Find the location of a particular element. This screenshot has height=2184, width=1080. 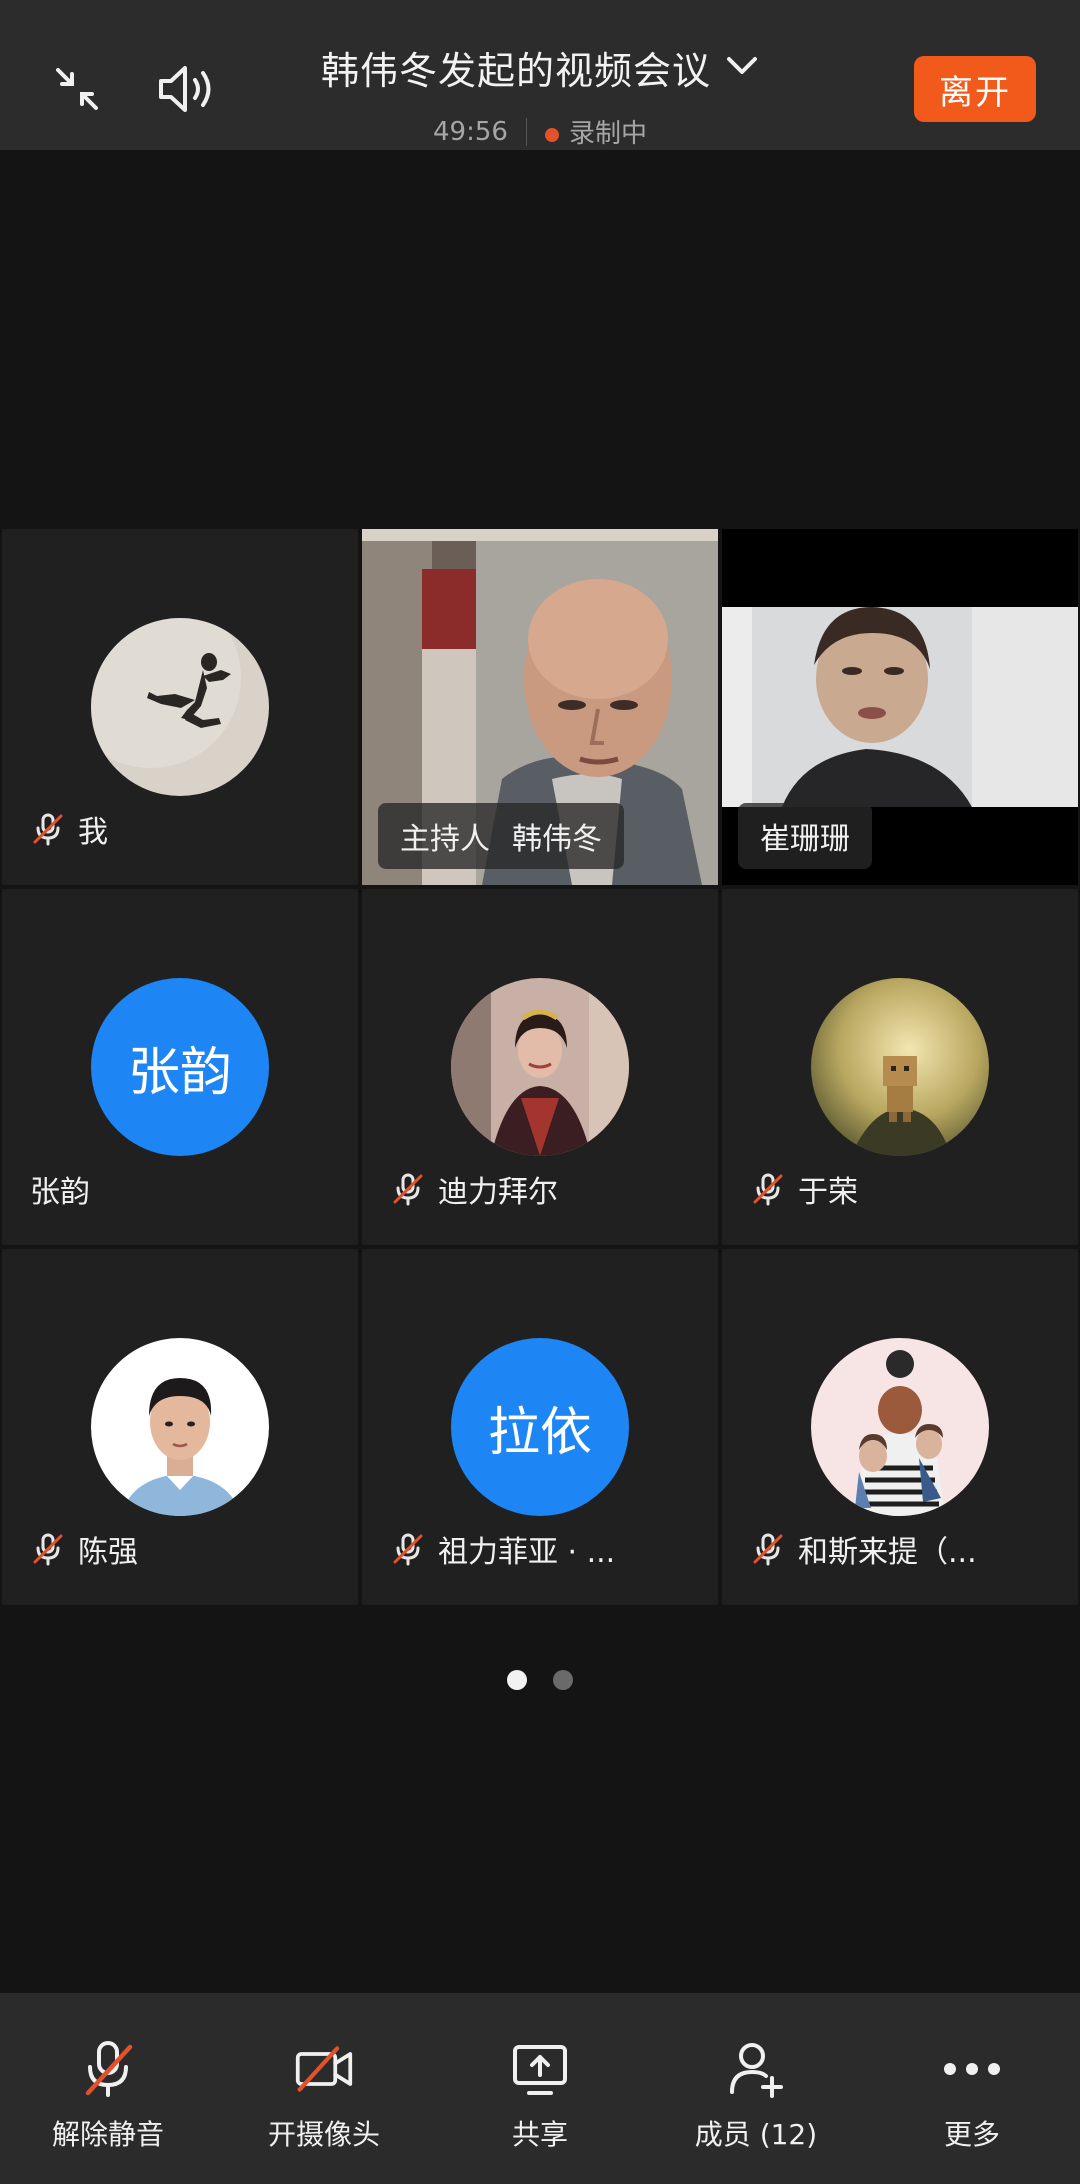

add-member-icon is located at coordinates (756, 2069).